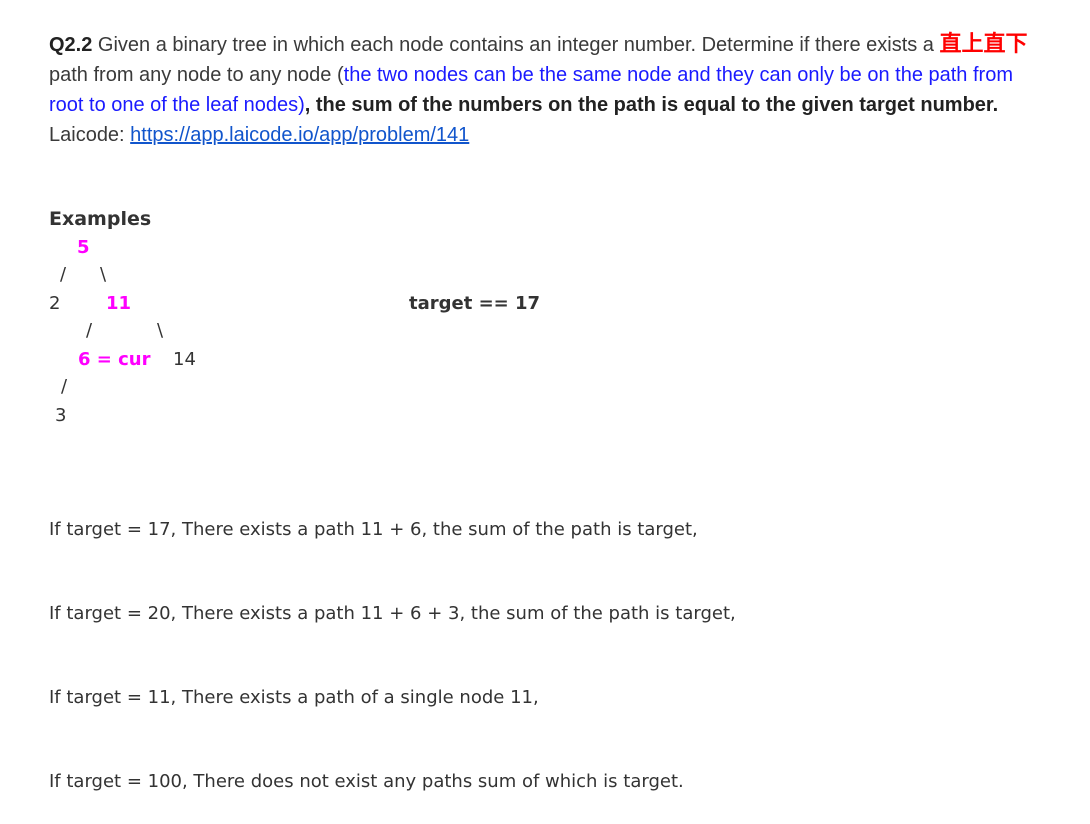 The height and width of the screenshot is (824, 1090). Describe the element at coordinates (89, 330) in the screenshot. I see `tree-edge-right-left: /` at that location.